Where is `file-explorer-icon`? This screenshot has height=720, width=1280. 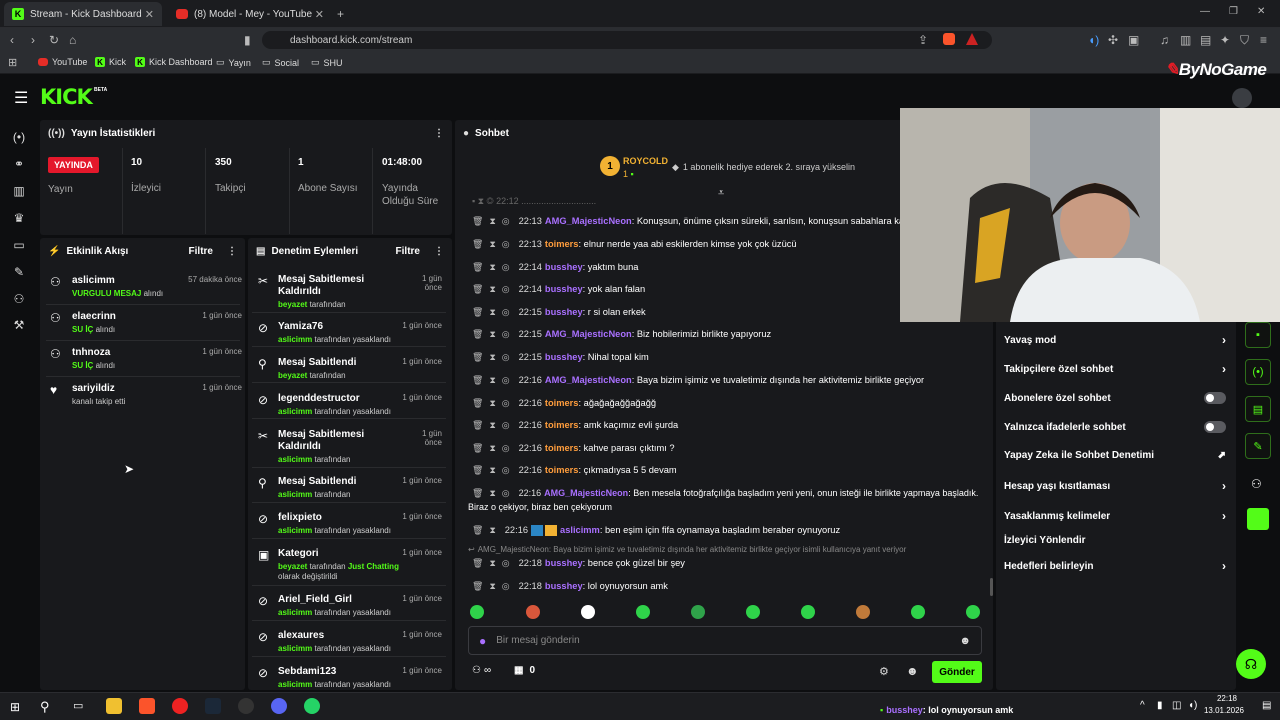 file-explorer-icon is located at coordinates (114, 706).